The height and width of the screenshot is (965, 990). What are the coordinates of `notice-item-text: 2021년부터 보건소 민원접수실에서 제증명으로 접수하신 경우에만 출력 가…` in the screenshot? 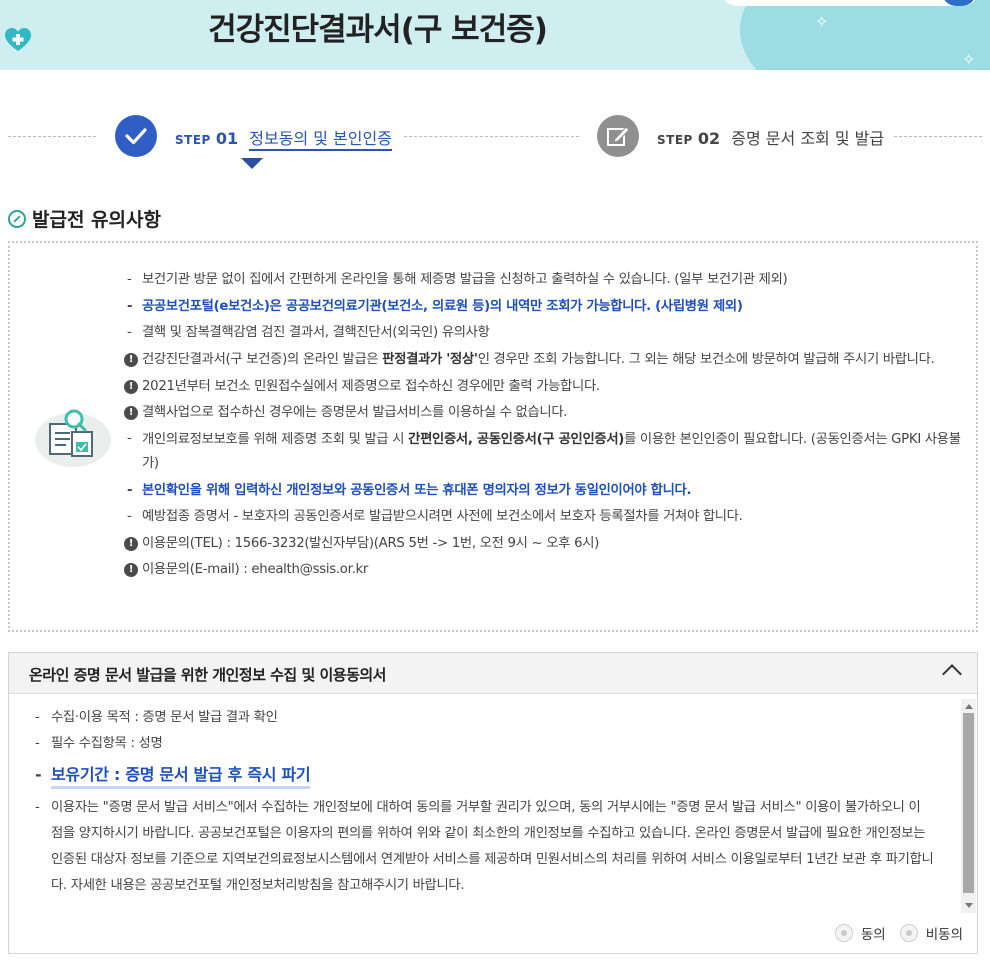 It's located at (371, 386).